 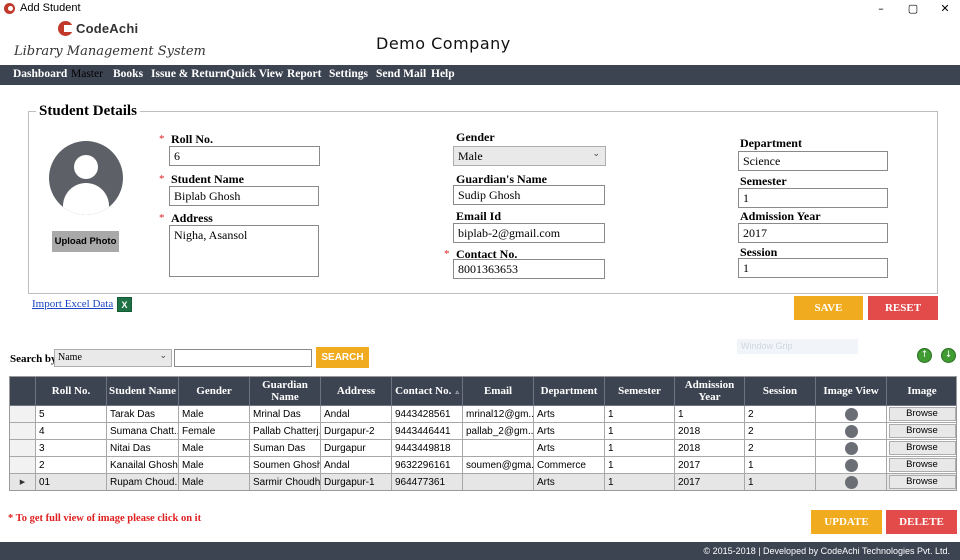 I want to click on excel-icon: X, so click(x=124, y=304).